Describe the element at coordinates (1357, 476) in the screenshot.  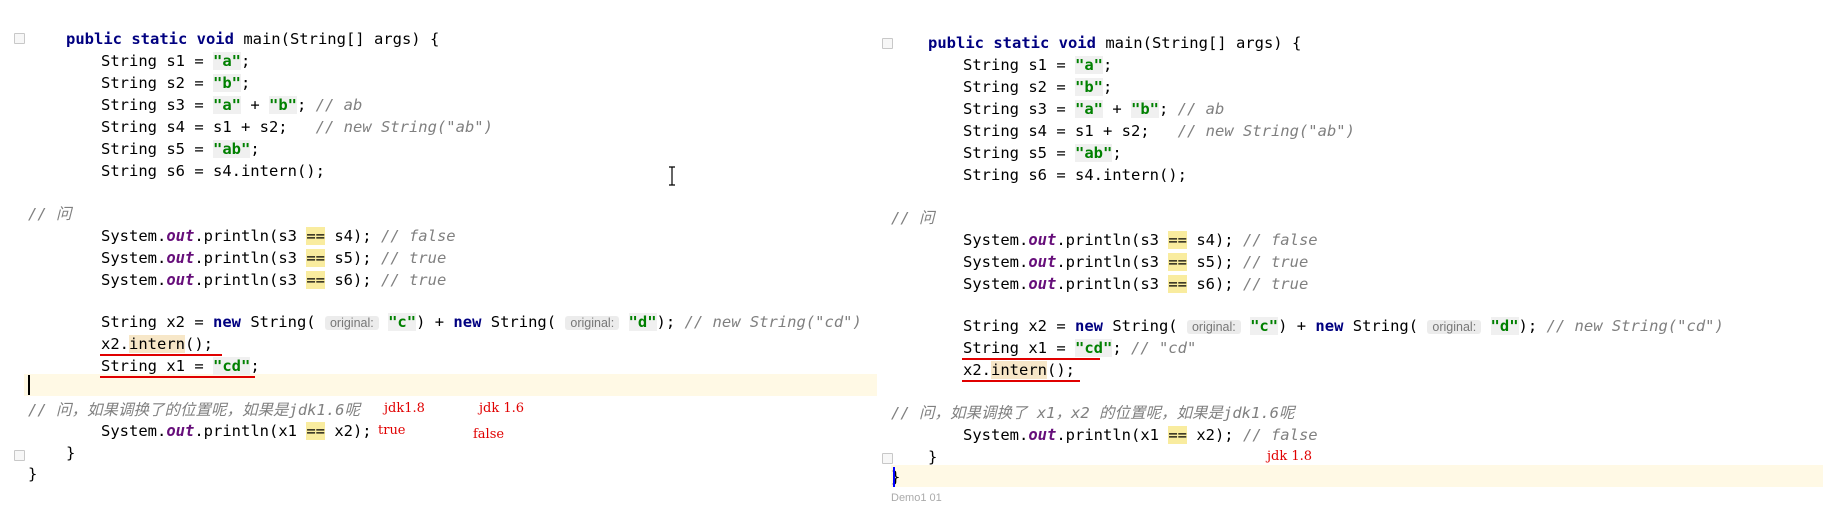
I see `current-line-highlight` at that location.